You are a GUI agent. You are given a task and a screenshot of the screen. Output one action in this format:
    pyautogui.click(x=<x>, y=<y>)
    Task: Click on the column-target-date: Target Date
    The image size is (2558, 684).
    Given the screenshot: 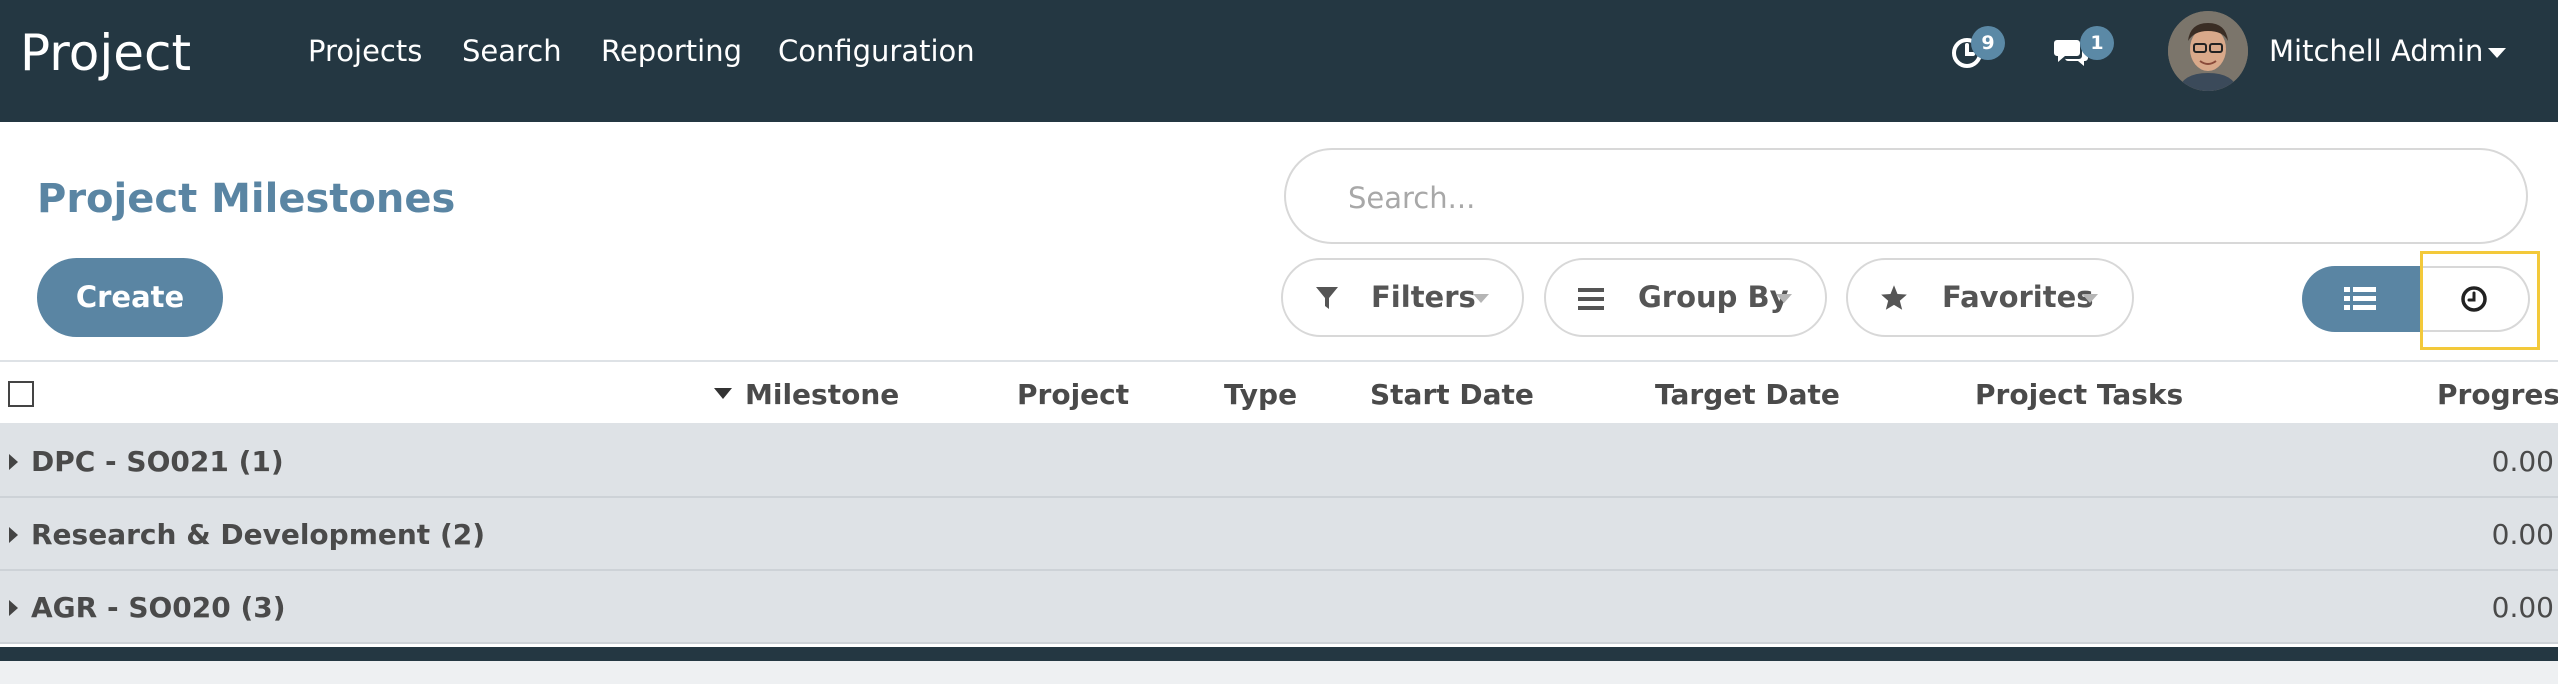 What is the action you would take?
    pyautogui.click(x=1747, y=394)
    